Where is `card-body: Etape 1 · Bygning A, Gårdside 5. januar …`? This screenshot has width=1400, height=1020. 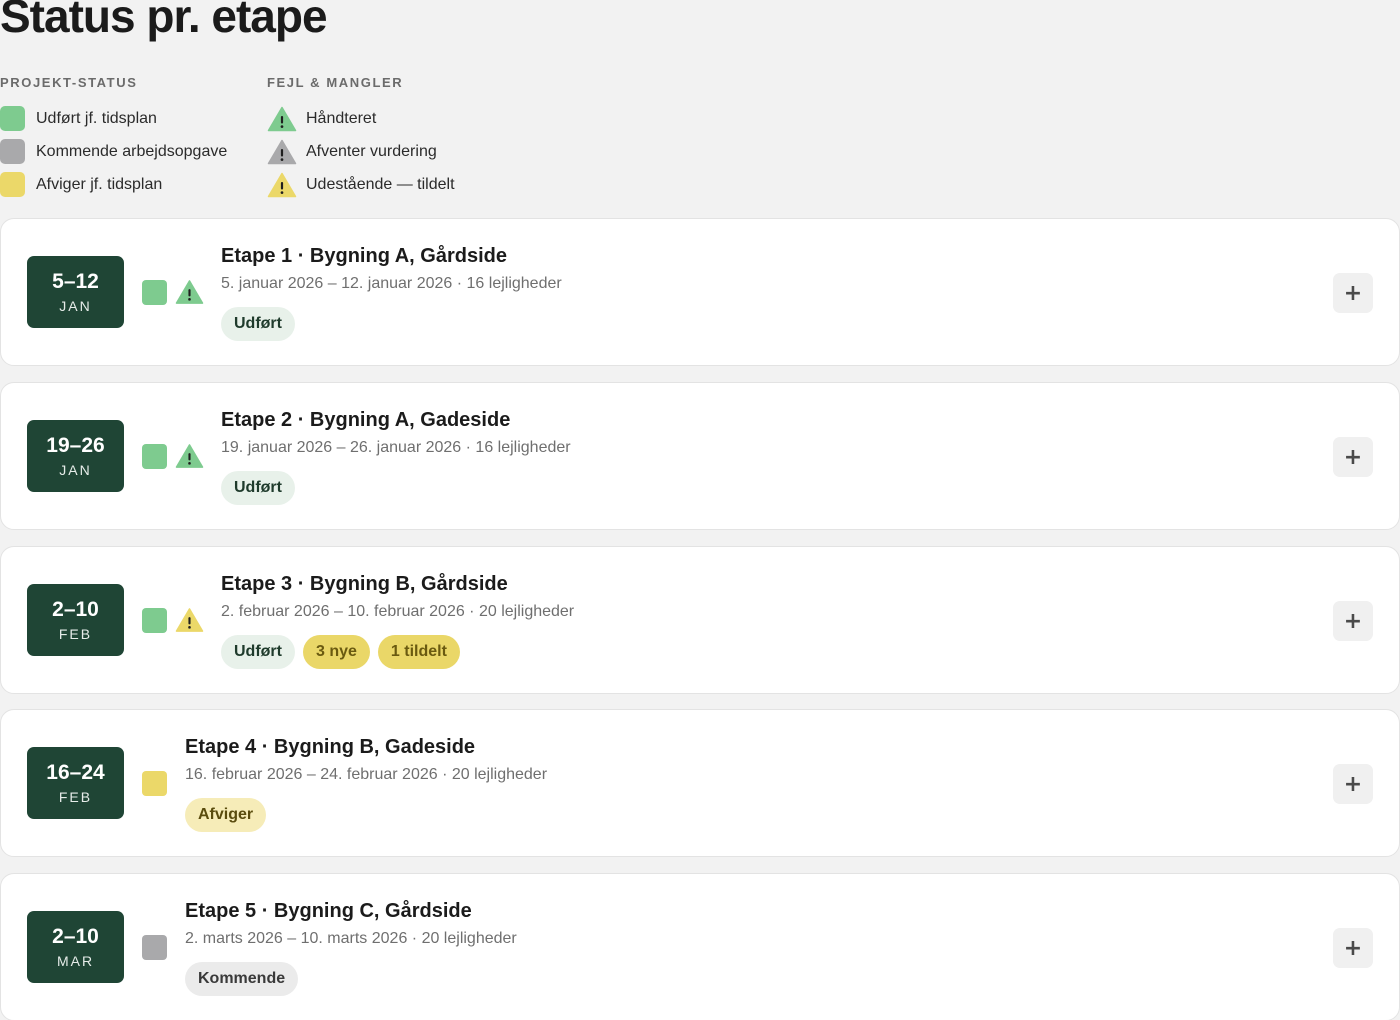 card-body: Etape 1 · Bygning A, Gårdside 5. januar … is located at coordinates (391, 292).